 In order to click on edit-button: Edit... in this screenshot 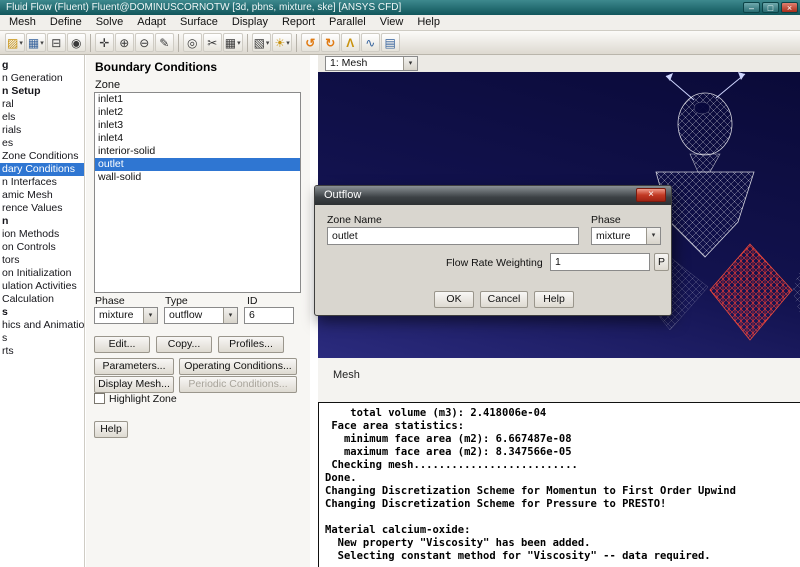, I will do `click(122, 344)`.